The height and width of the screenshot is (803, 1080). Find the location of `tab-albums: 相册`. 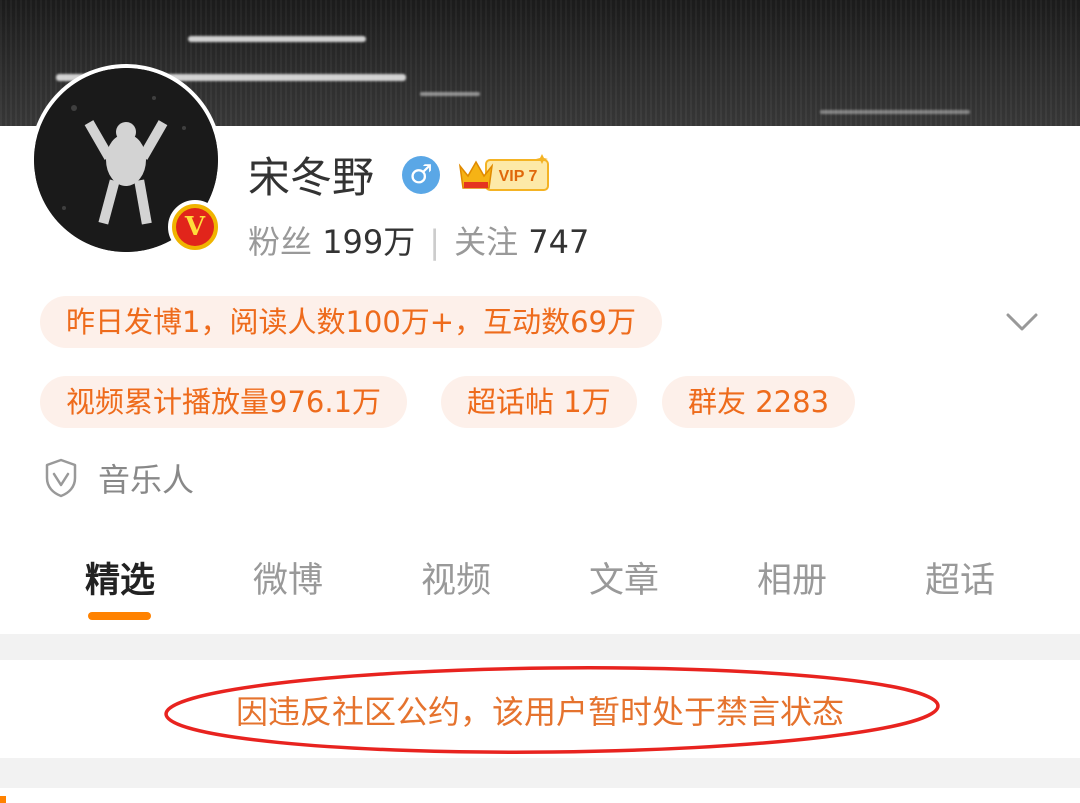

tab-albums: 相册 is located at coordinates (792, 577).